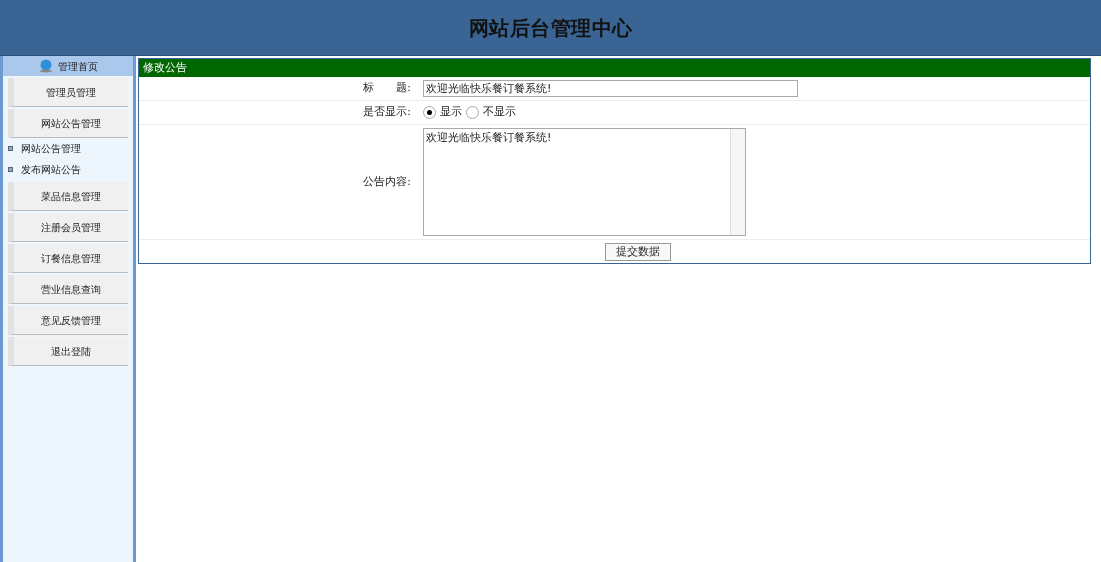  I want to click on panel-title: 修改公告, so click(614, 68).